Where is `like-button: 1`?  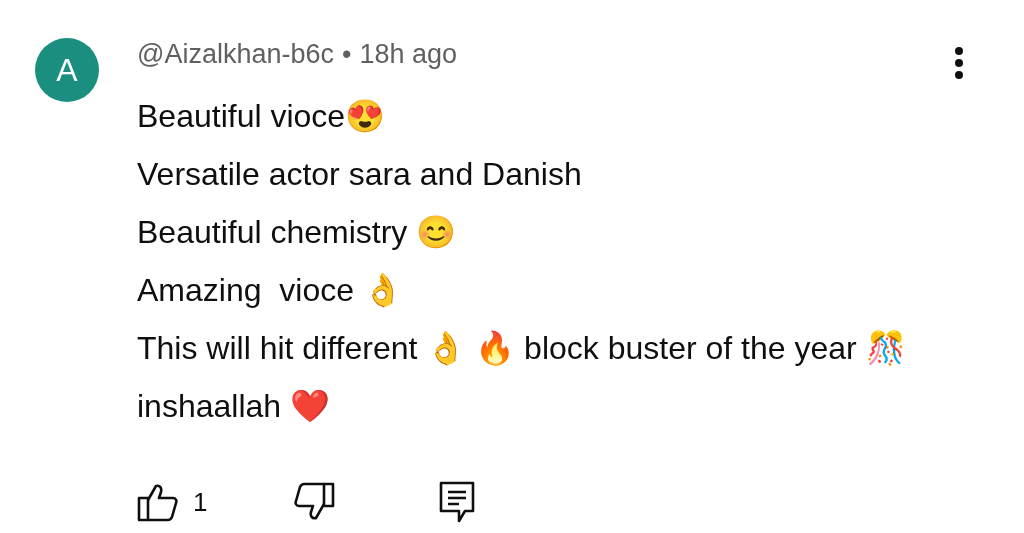
like-button: 1 is located at coordinates (172, 502).